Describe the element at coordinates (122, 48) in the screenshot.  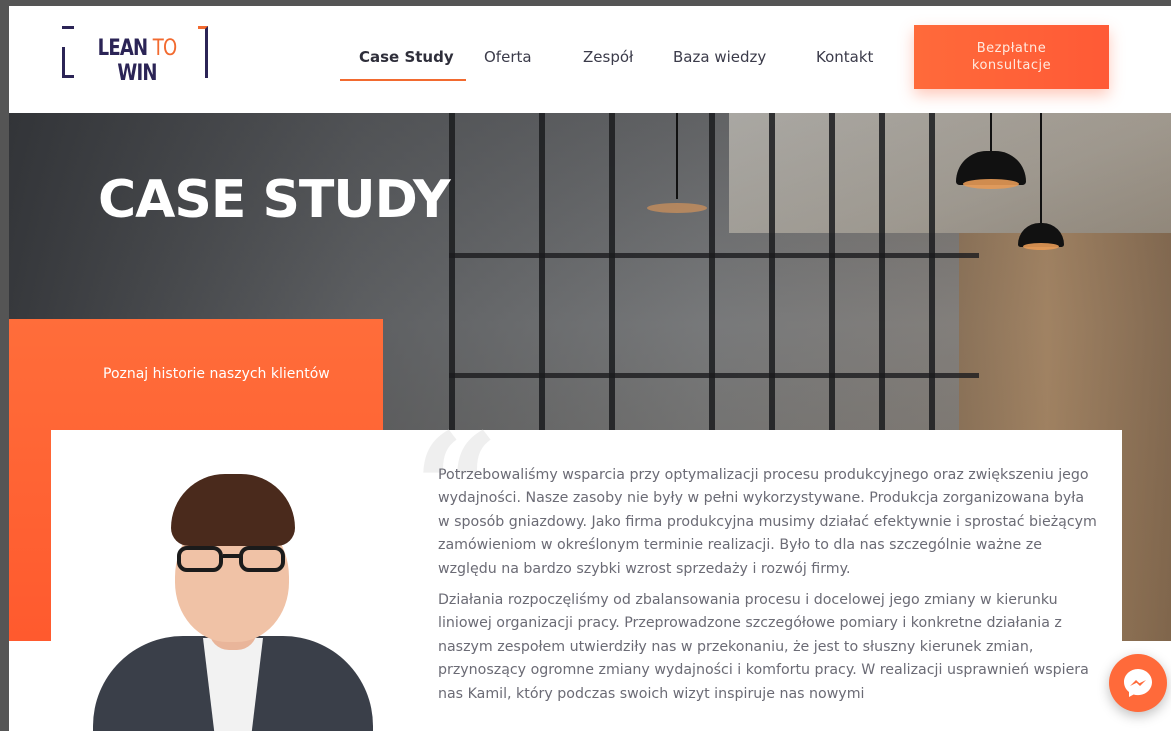
I see `logo-word-lean: LEAN` at that location.